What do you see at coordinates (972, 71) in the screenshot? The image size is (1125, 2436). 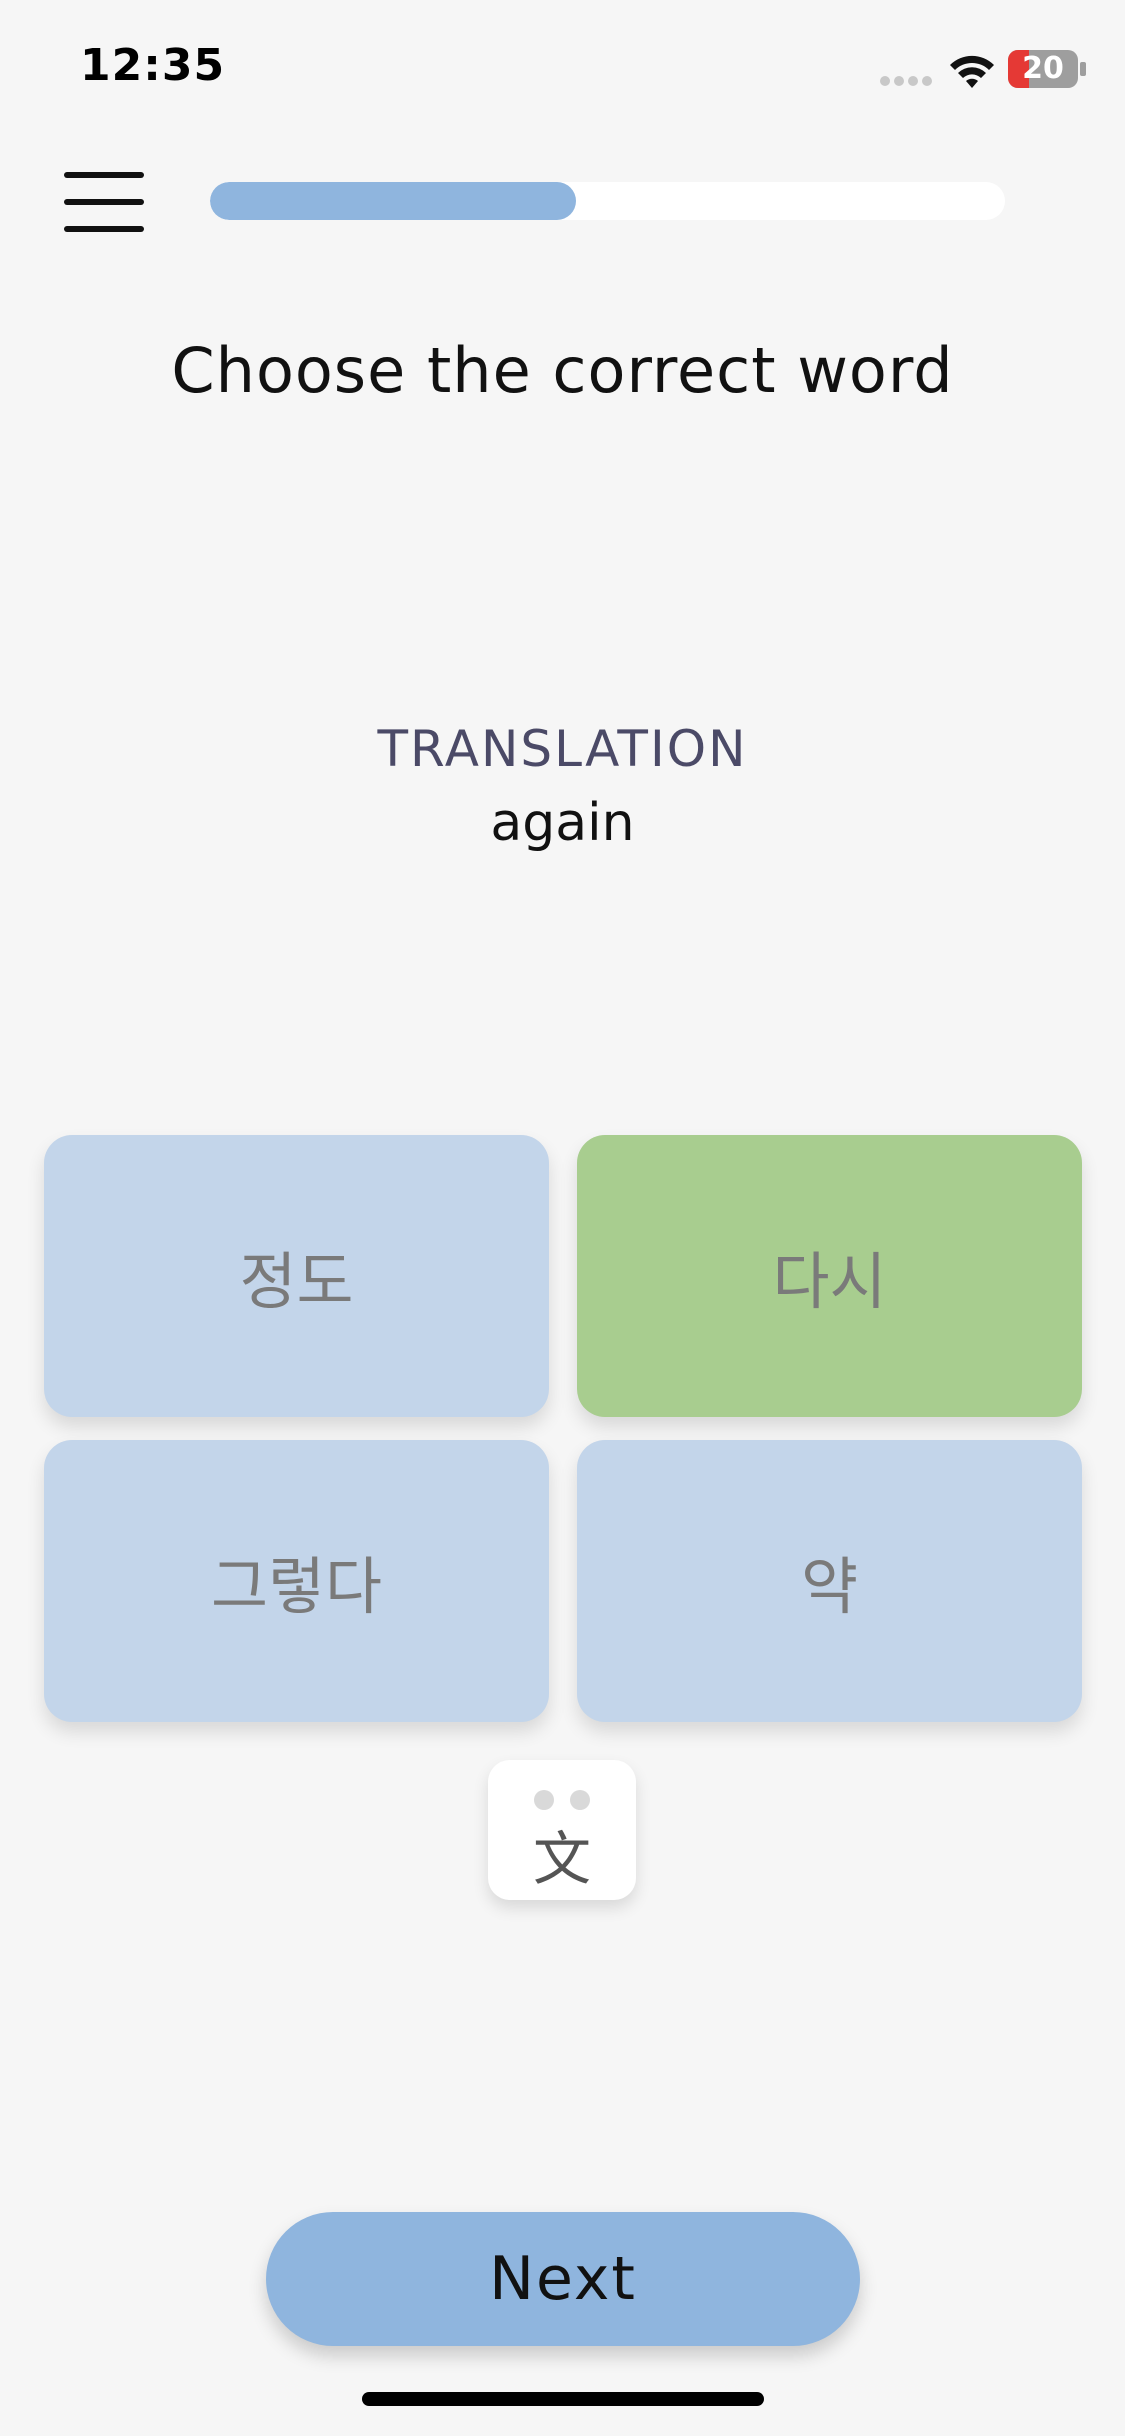 I see `wifi-icon` at bounding box center [972, 71].